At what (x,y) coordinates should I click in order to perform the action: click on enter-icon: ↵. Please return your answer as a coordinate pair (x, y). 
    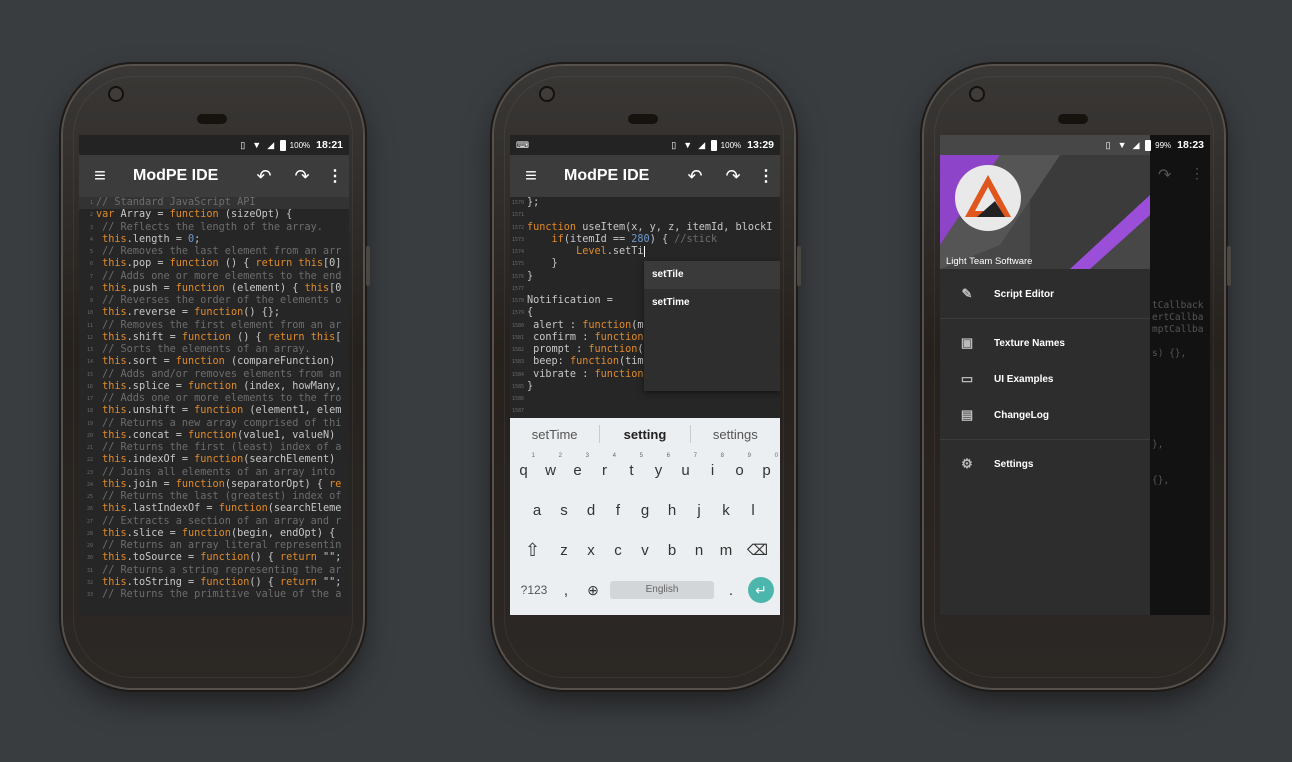
    Looking at the image, I should click on (761, 590).